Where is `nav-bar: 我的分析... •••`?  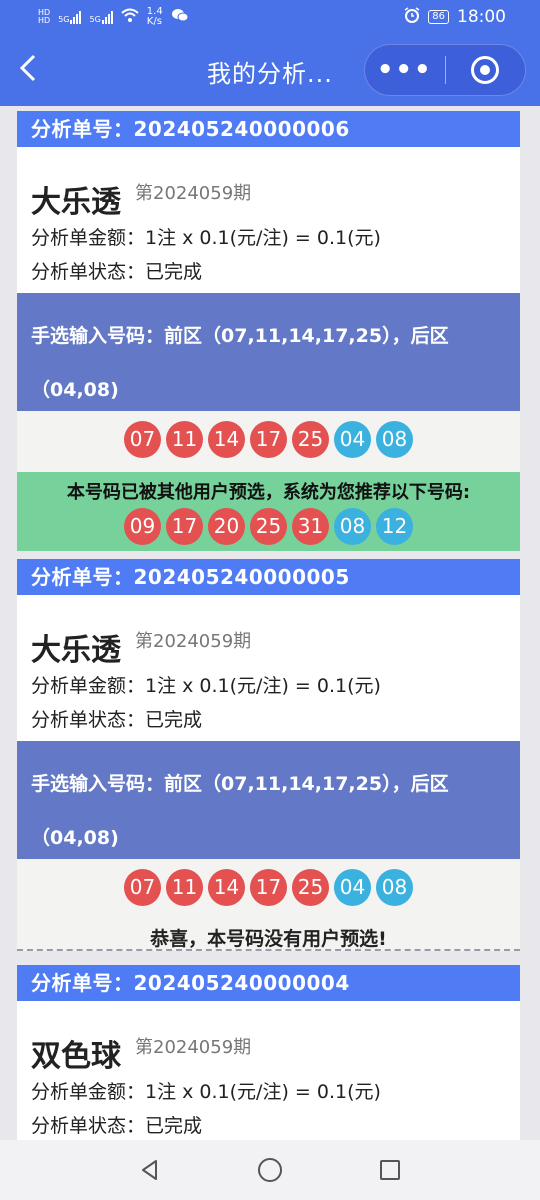
nav-bar: 我的分析... ••• is located at coordinates (270, 70).